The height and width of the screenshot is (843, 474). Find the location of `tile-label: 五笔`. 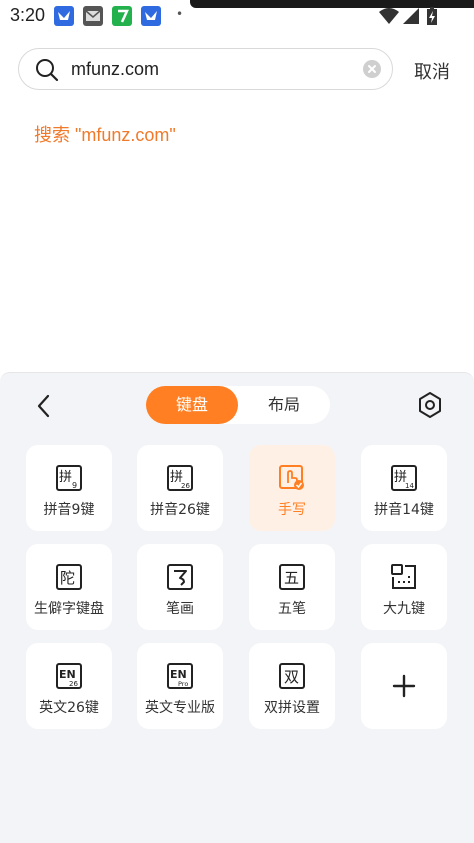

tile-label: 五笔 is located at coordinates (292, 609).